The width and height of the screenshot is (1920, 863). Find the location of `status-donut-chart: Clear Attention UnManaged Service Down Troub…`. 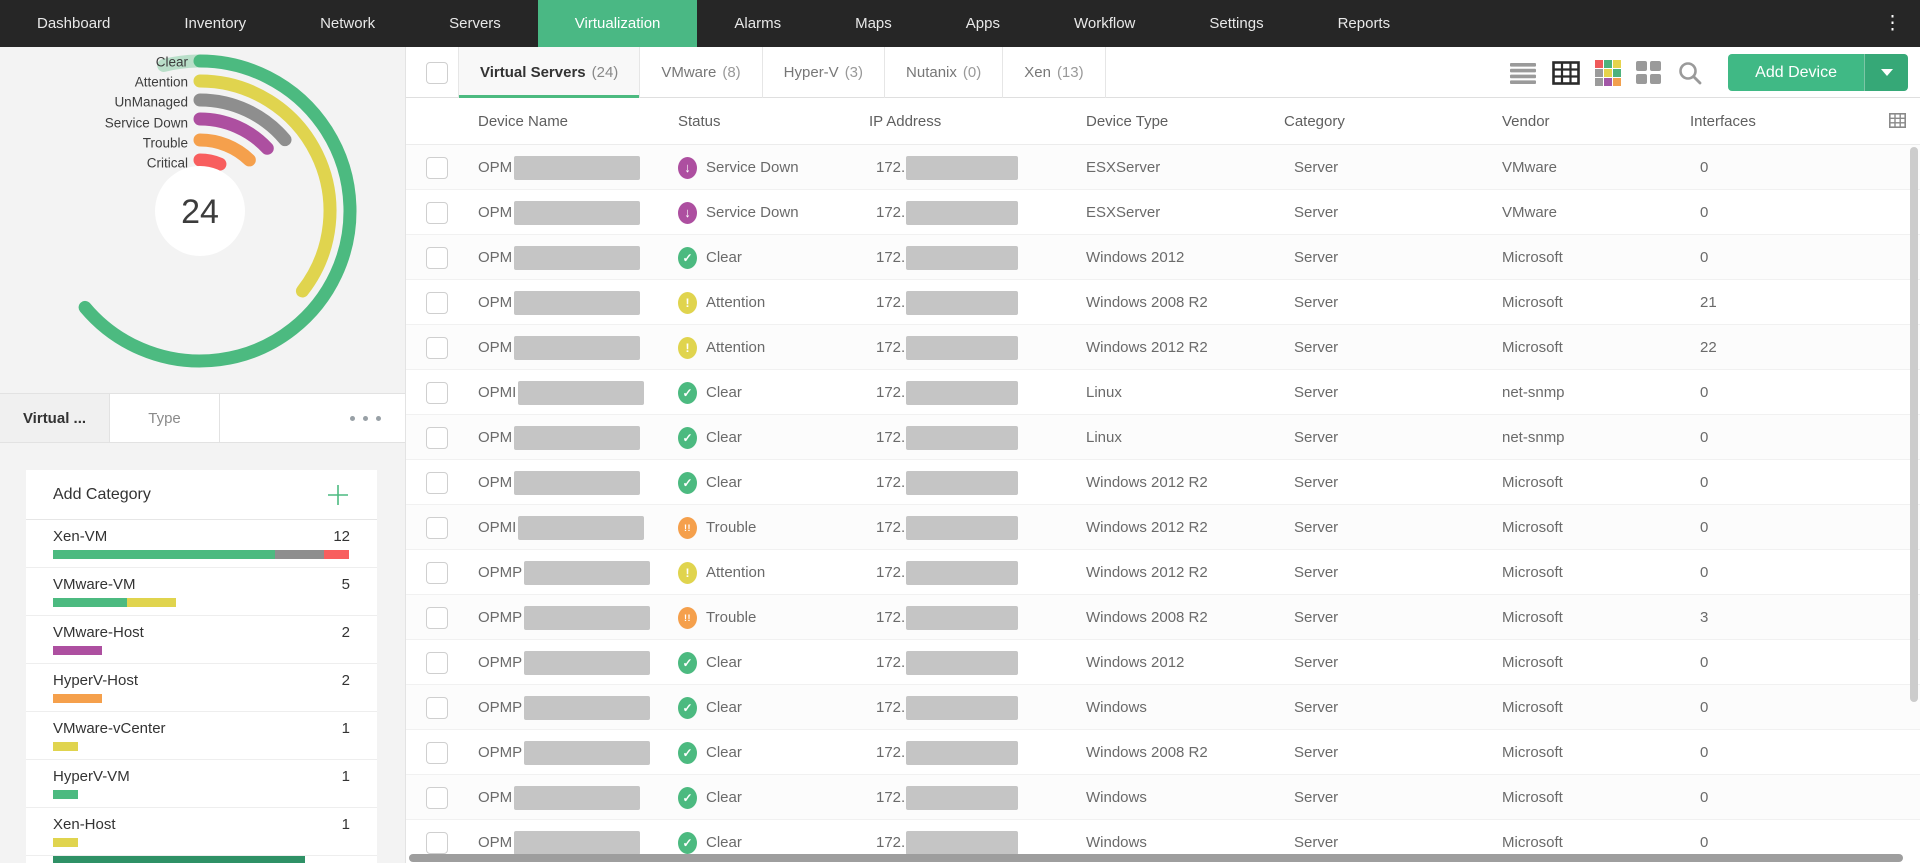

status-donut-chart: Clear Attention UnManaged Service Down Troub… is located at coordinates (202, 220).